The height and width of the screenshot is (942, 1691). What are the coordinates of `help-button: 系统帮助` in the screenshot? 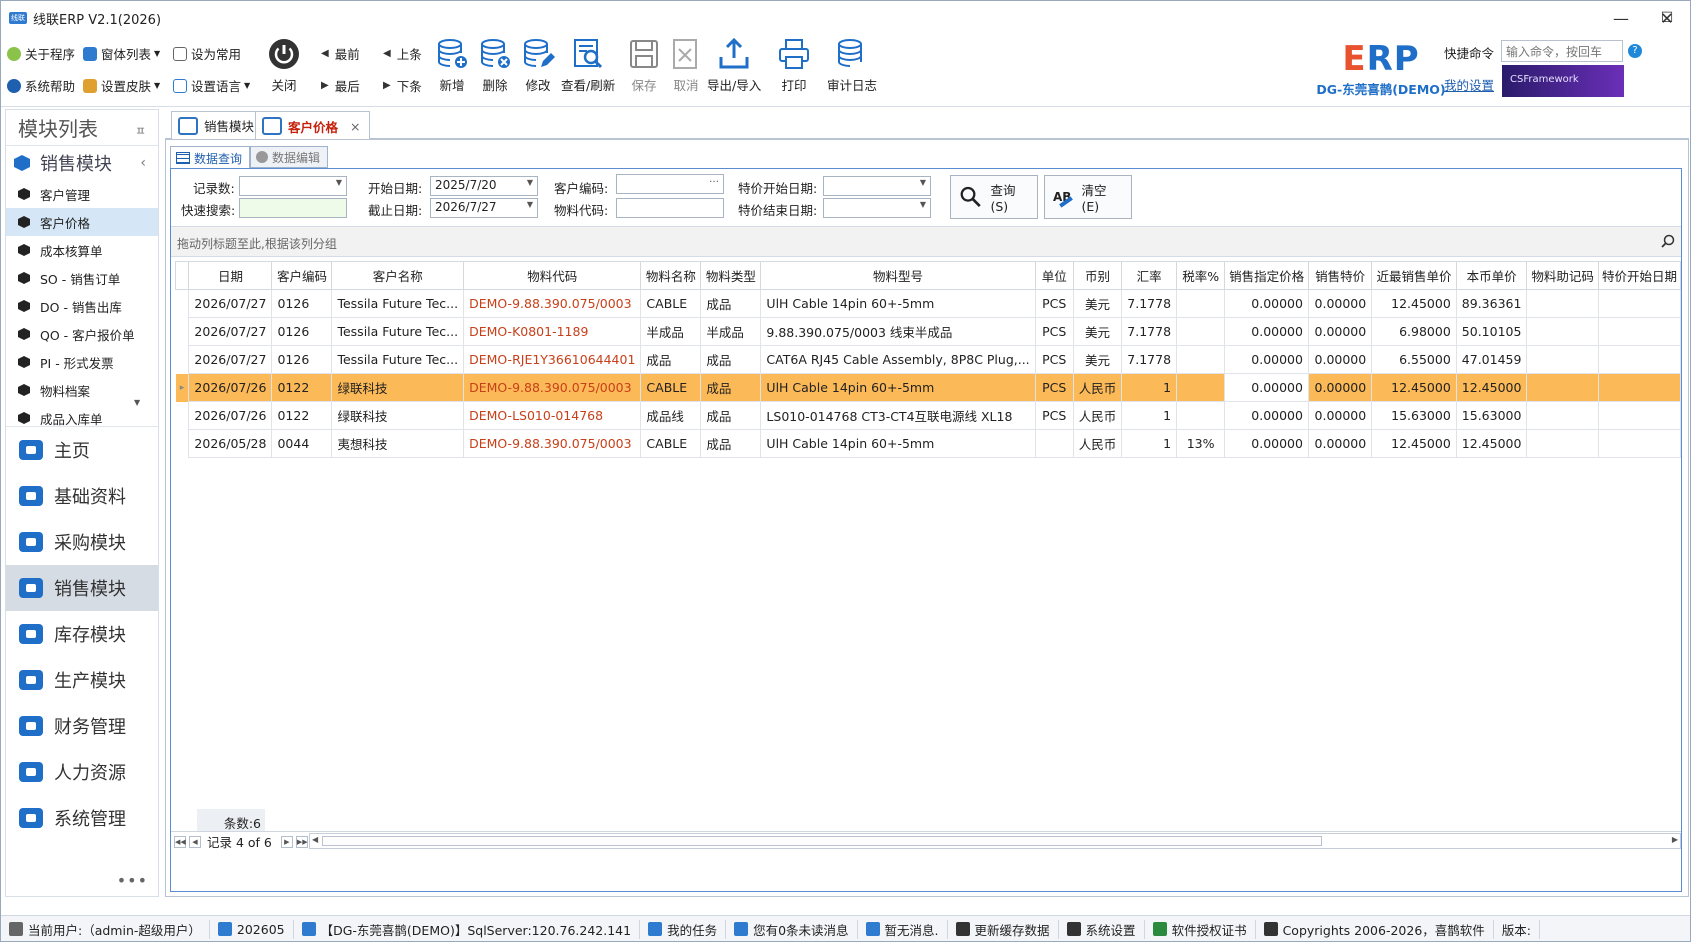 It's located at (41, 85).